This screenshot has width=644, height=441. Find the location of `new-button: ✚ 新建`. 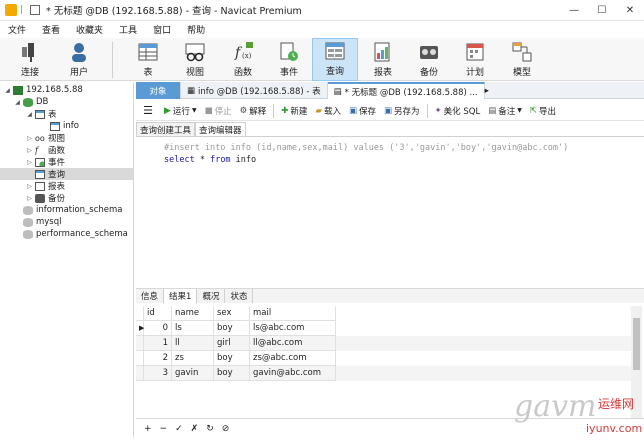

new-button: ✚ 新建 is located at coordinates (294, 111).